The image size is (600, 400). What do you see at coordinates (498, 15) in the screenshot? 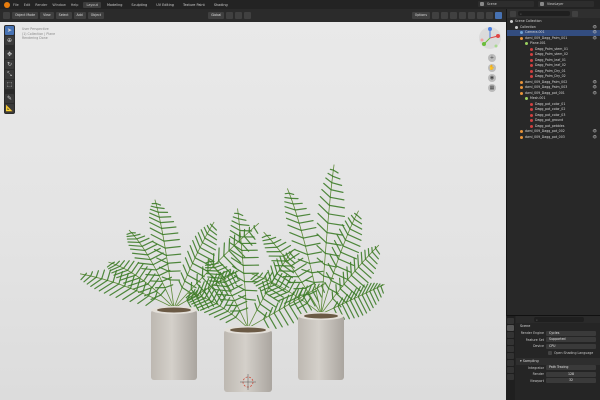
I see `shading-rendered-icon` at bounding box center [498, 15].